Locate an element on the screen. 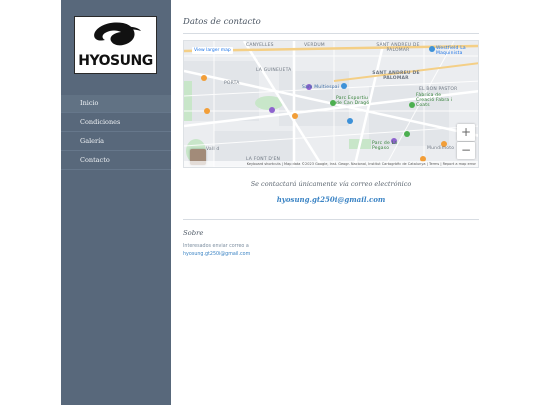 The height and width of the screenshot is (405, 540). nav-item-galeria: Galería is located at coordinates (116, 142).